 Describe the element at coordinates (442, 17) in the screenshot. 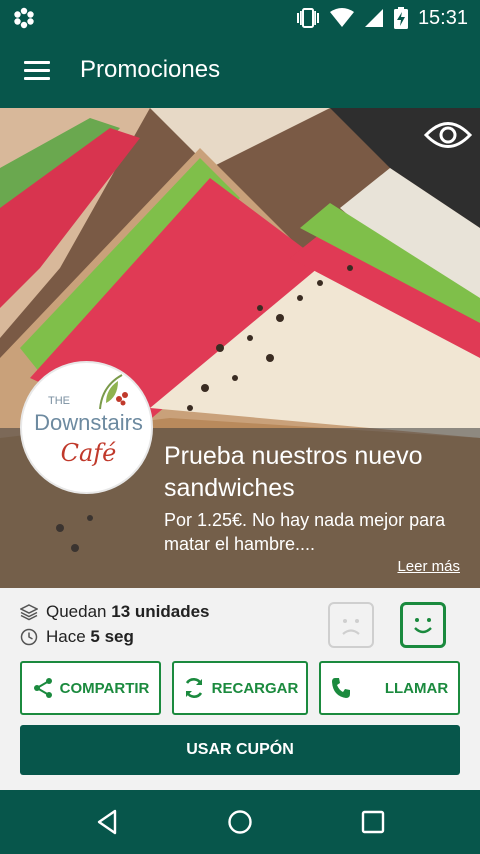

I see `clock: 15:31` at that location.